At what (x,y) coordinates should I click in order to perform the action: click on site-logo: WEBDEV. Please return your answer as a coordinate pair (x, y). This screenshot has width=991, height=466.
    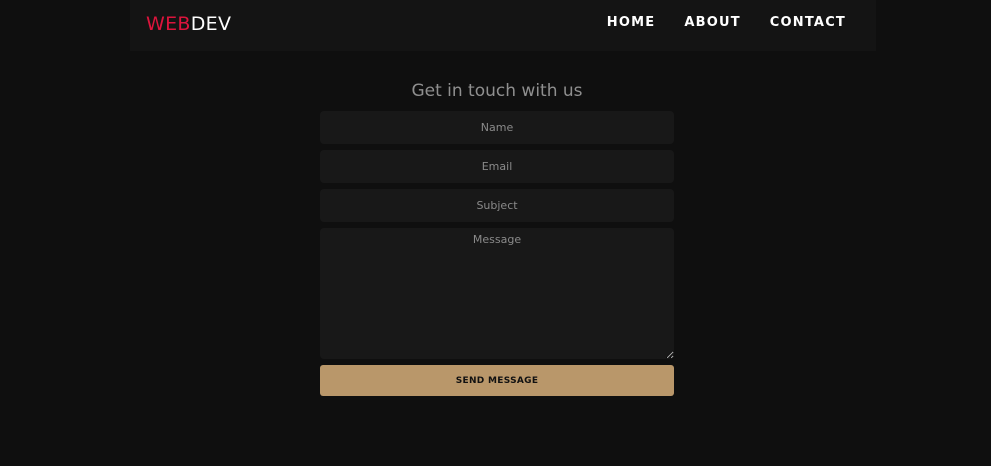
    Looking at the image, I should click on (188, 24).